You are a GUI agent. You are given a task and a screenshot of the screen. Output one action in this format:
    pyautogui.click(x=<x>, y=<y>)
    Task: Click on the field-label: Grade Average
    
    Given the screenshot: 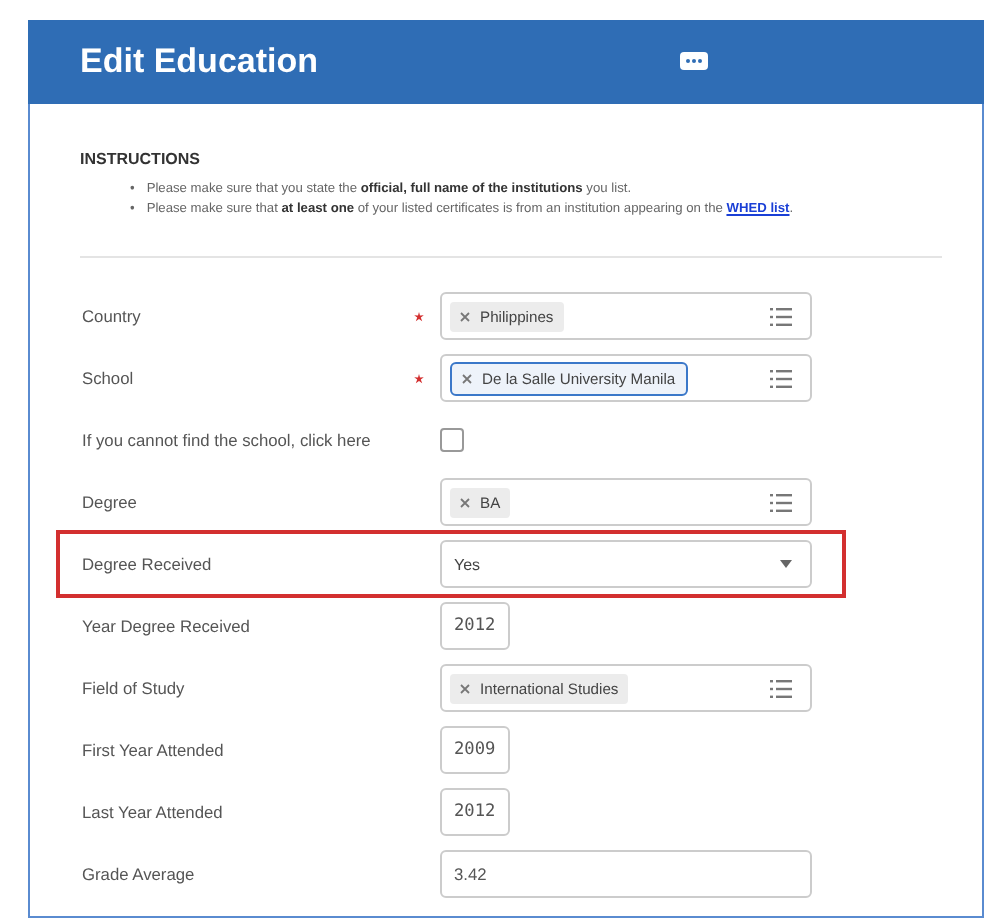 What is the action you would take?
    pyautogui.click(x=139, y=874)
    